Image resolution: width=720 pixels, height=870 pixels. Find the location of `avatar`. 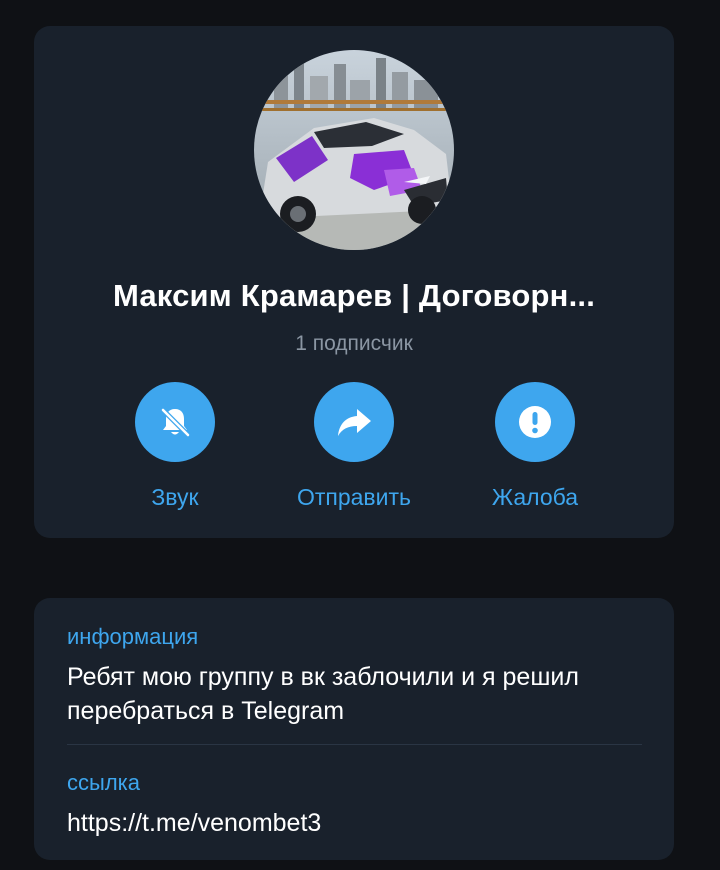

avatar is located at coordinates (354, 150).